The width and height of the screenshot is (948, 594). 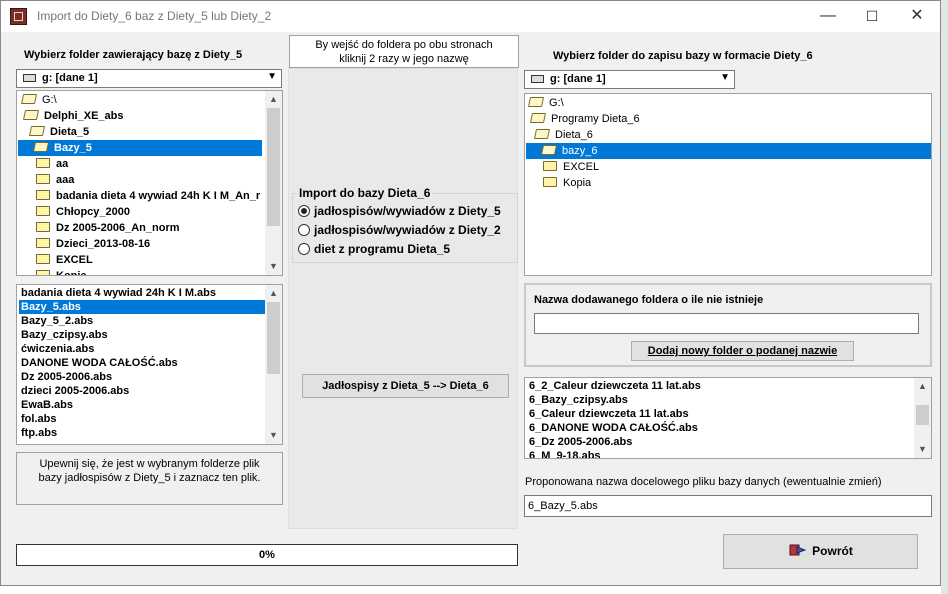 I want to click on target-tree-item: Kopia, so click(x=728, y=183).